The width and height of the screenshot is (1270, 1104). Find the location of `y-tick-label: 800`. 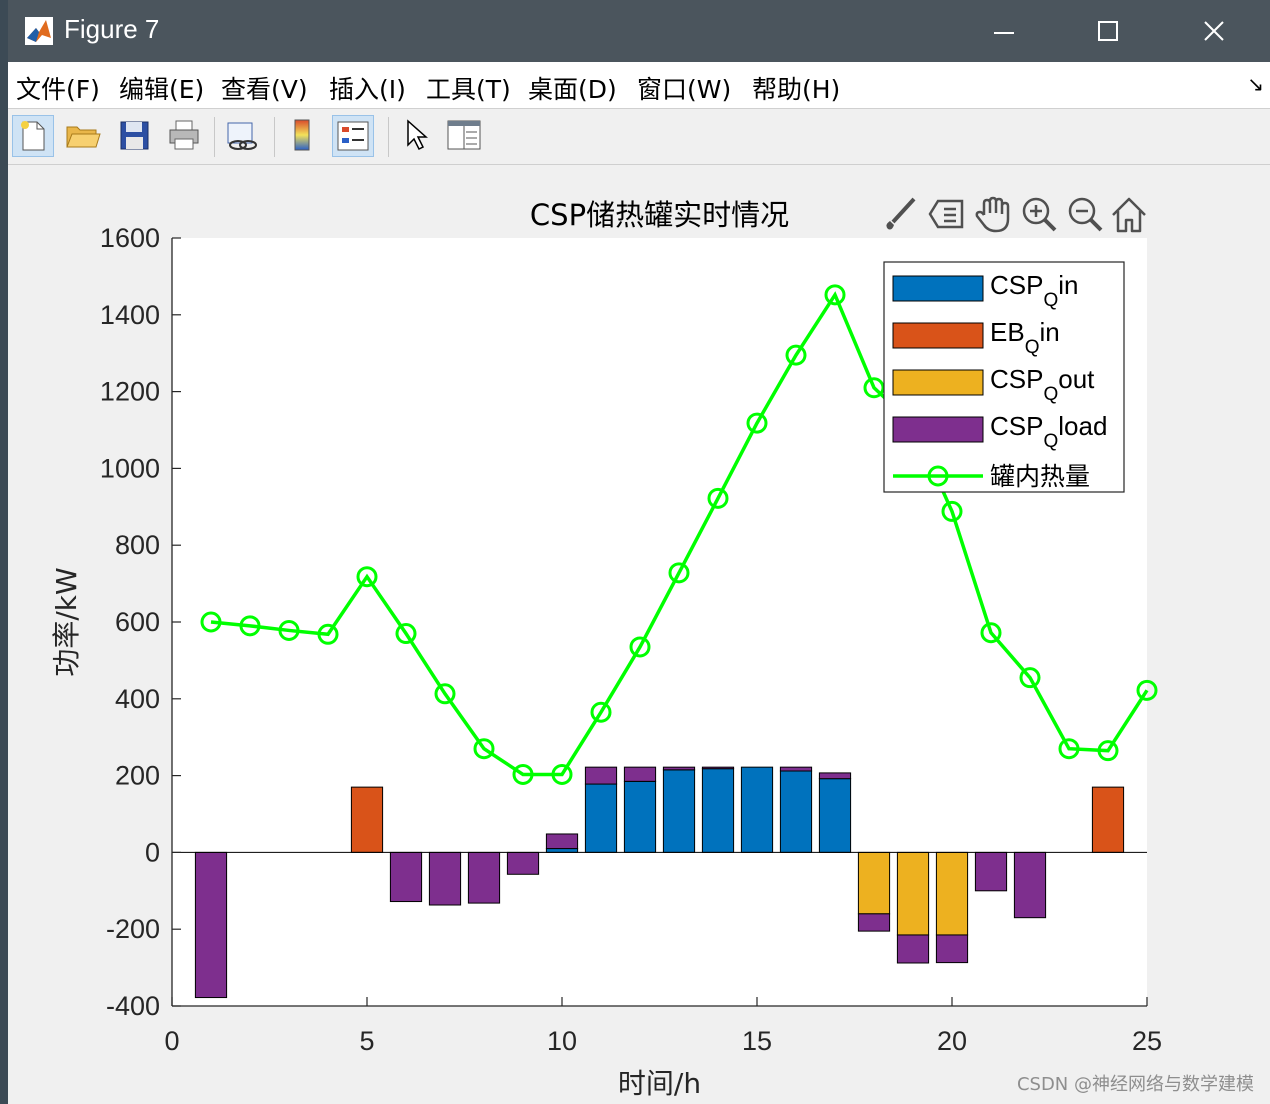

y-tick-label: 800 is located at coordinates (137, 545).